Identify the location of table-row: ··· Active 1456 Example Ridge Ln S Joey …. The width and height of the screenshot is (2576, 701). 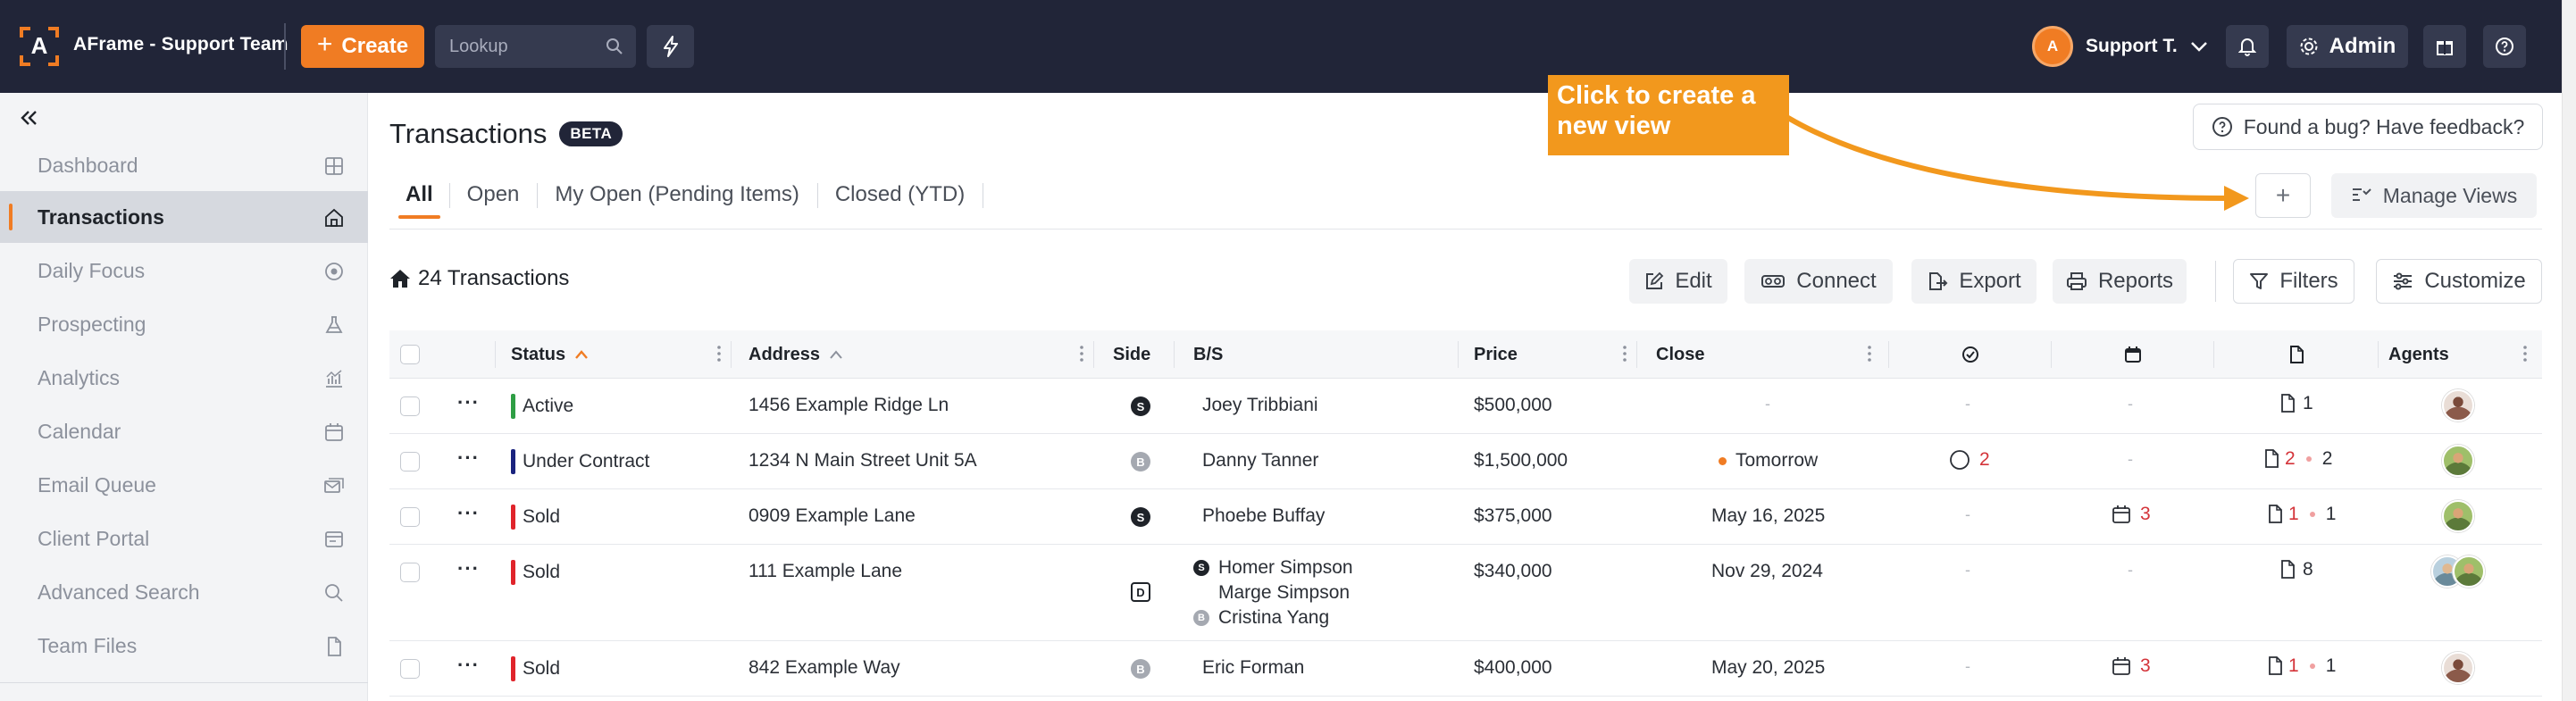
(1466, 406).